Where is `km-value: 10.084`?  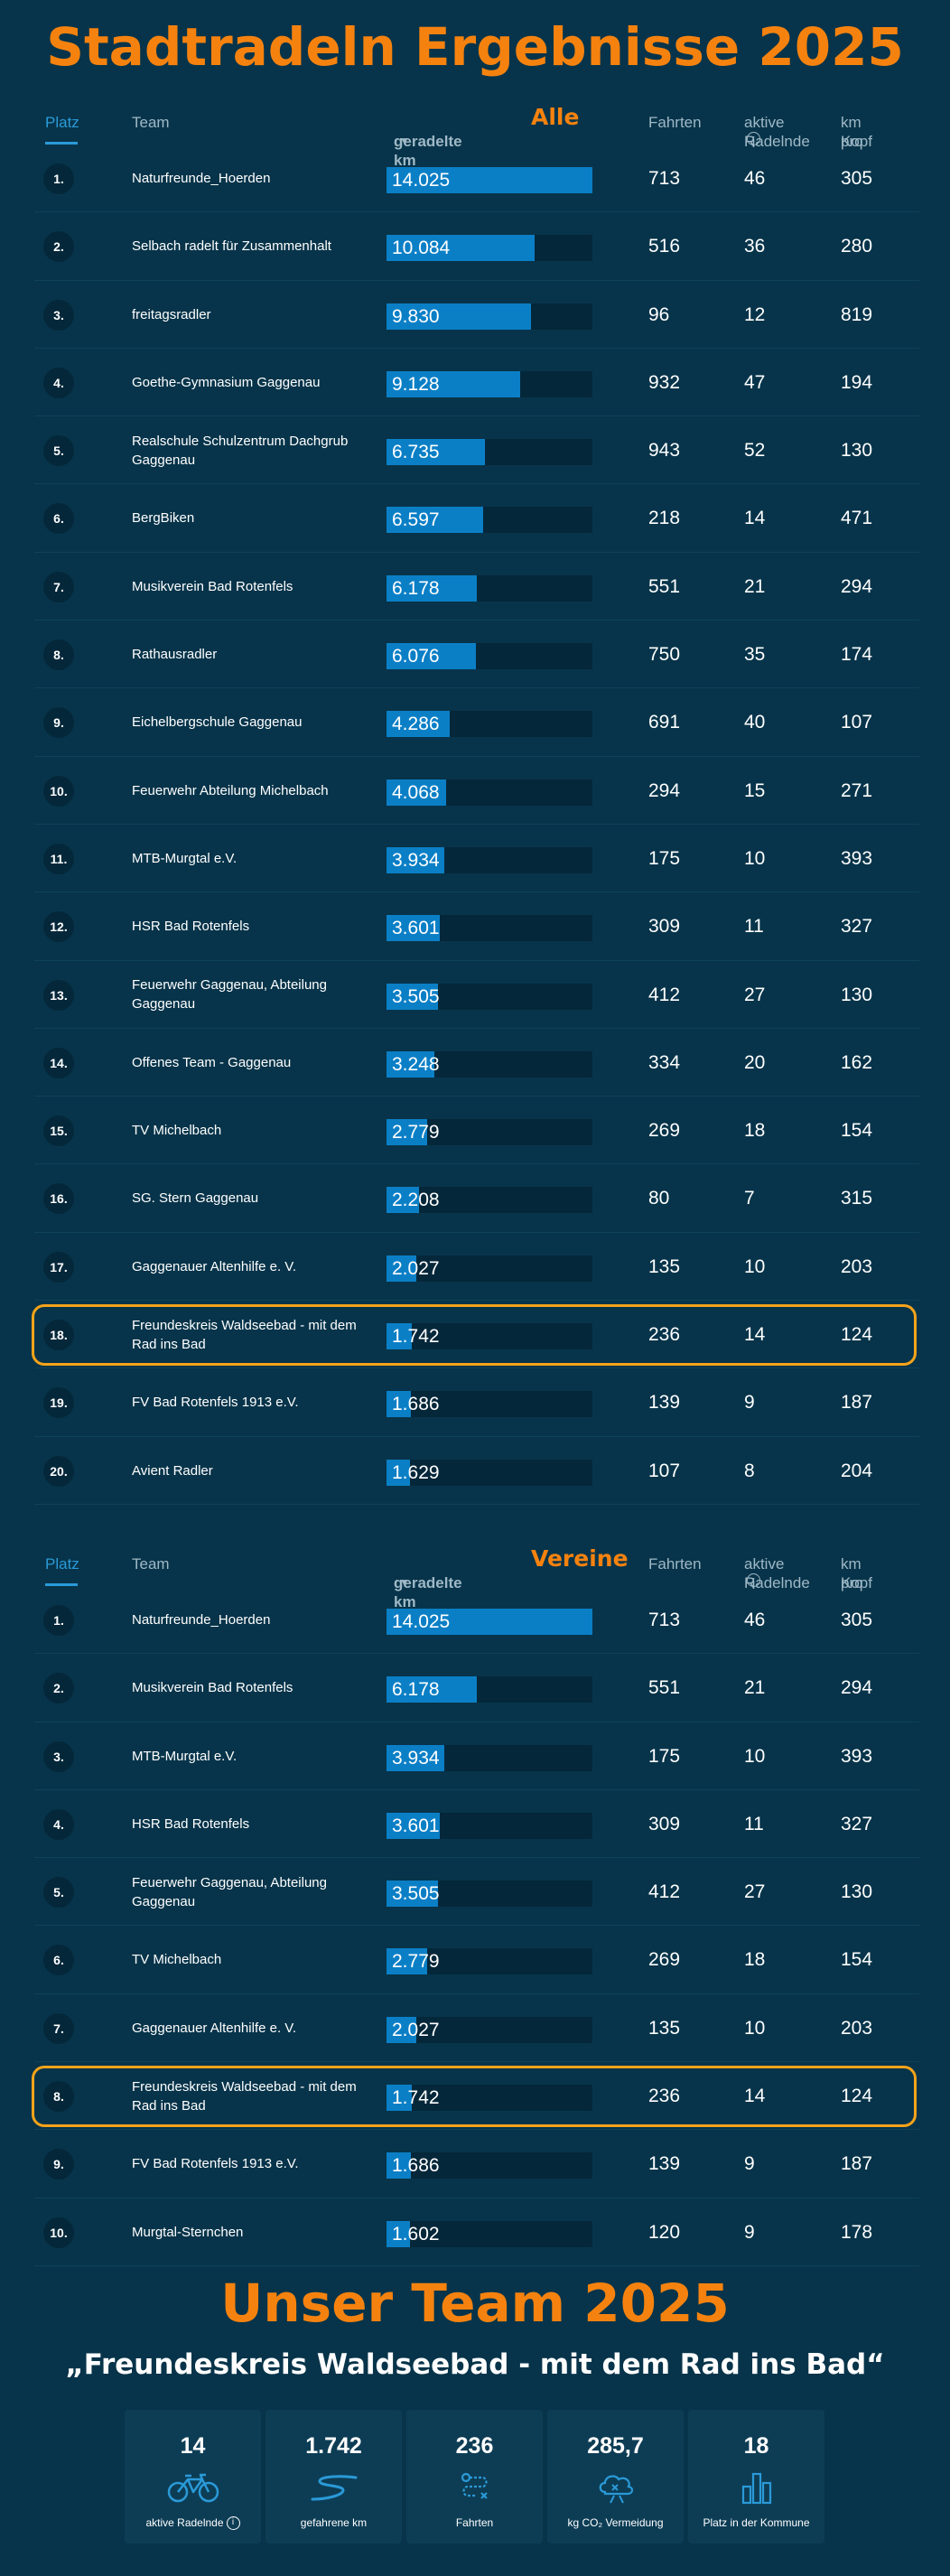
km-value: 10.084 is located at coordinates (421, 248).